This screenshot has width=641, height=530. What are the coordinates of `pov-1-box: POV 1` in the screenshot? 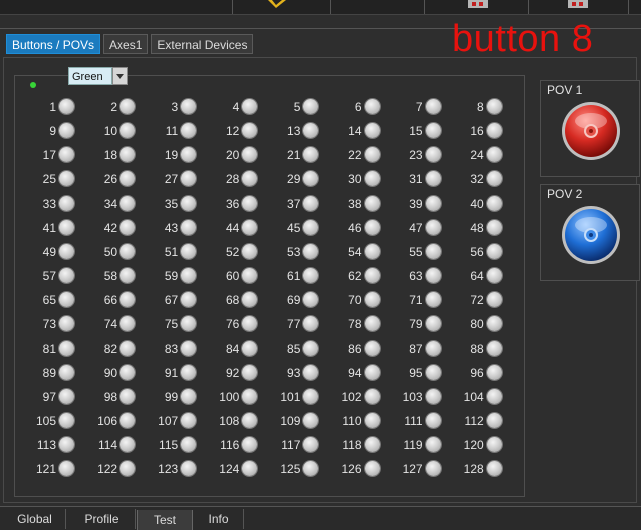 It's located at (590, 128).